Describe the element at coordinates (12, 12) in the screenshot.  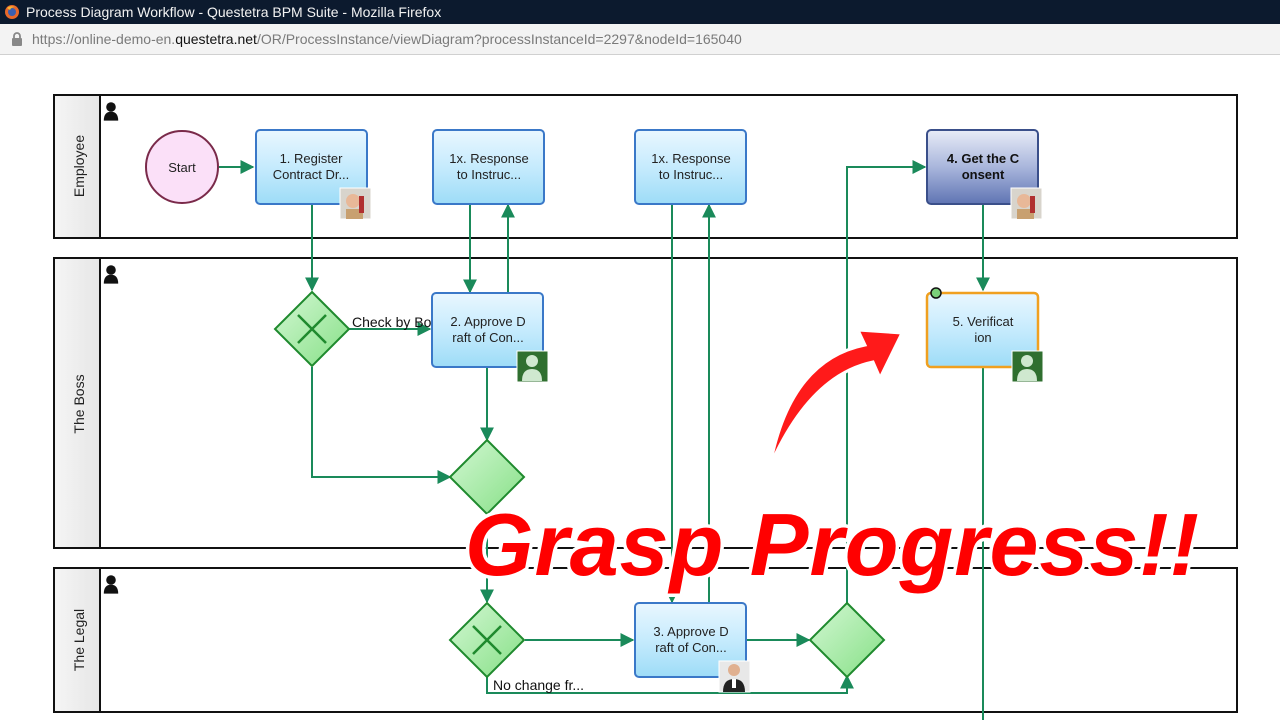
I see `firefox-icon` at that location.